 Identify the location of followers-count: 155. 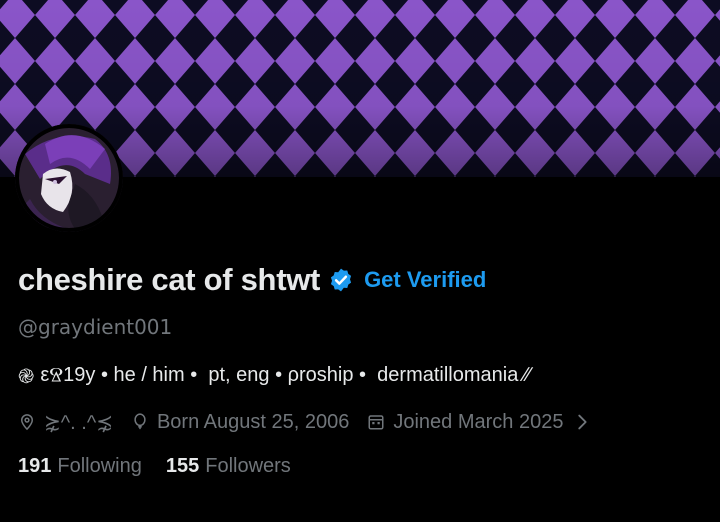
(182, 466).